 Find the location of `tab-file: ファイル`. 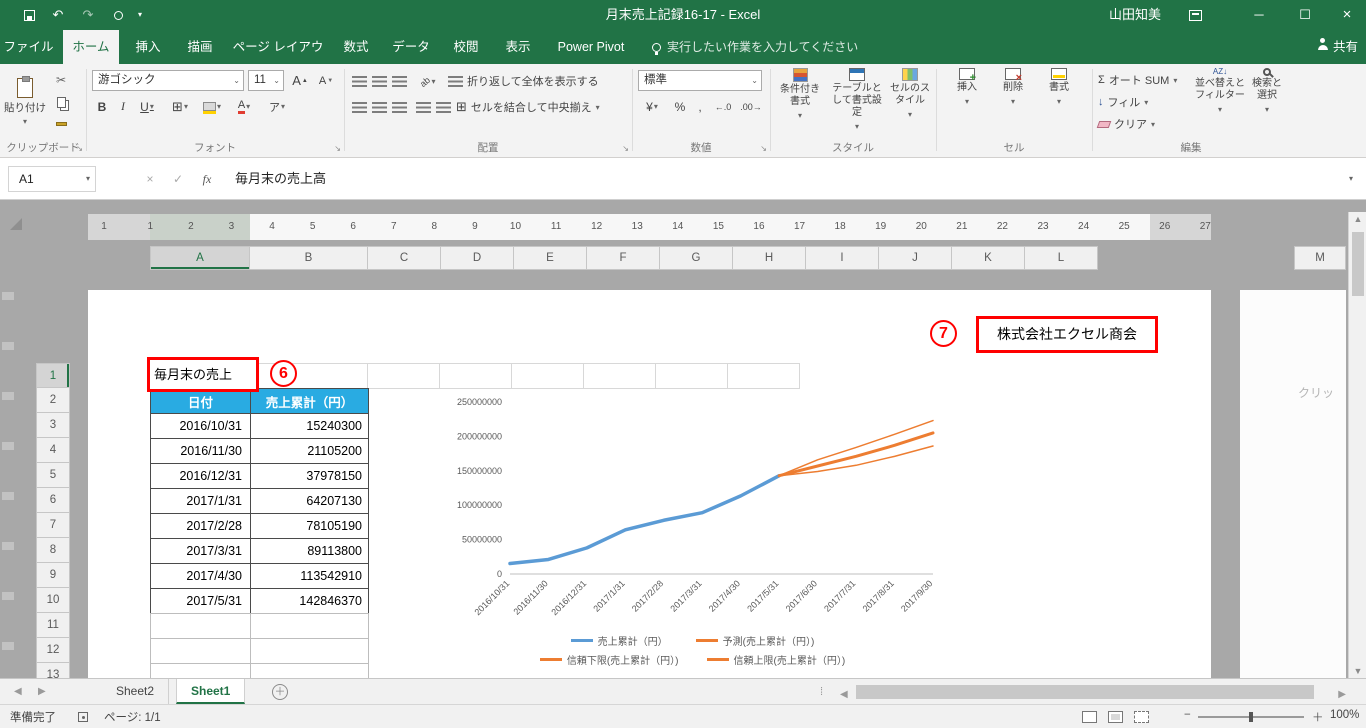

tab-file: ファイル is located at coordinates (28, 47).